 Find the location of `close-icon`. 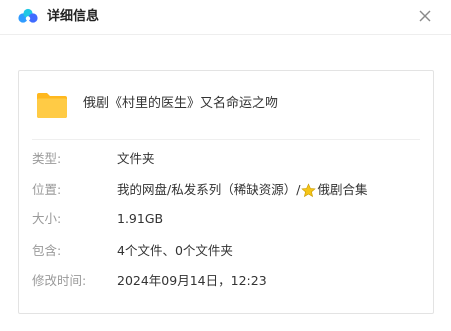

close-icon is located at coordinates (425, 16).